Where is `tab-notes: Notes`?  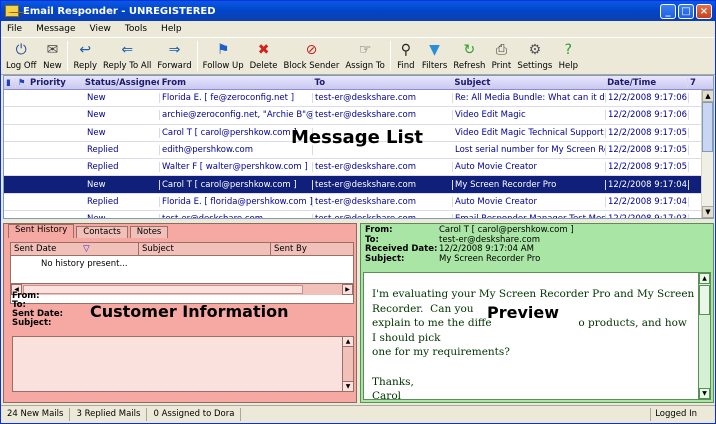
tab-notes: Notes is located at coordinates (149, 232).